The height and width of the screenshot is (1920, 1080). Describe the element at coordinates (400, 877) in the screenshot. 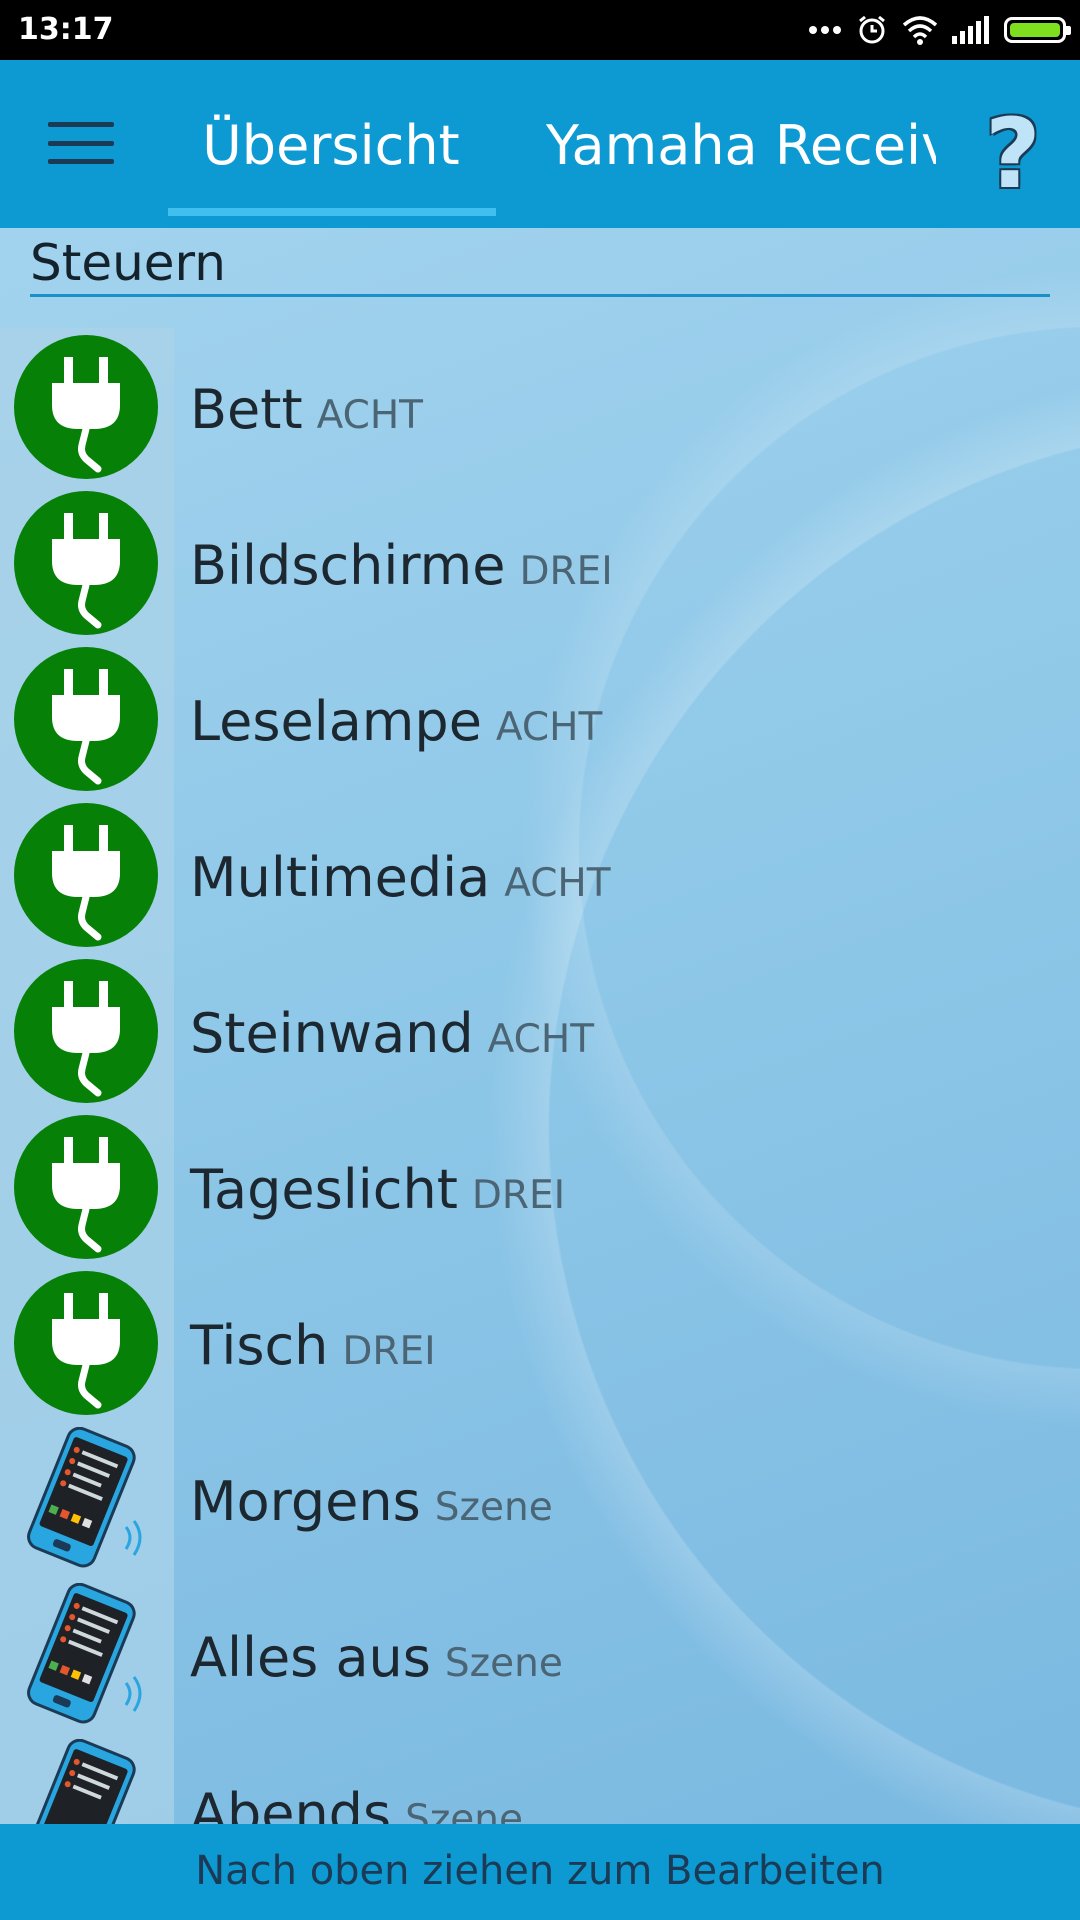

I see `item-label: Multimedia ACHT` at that location.